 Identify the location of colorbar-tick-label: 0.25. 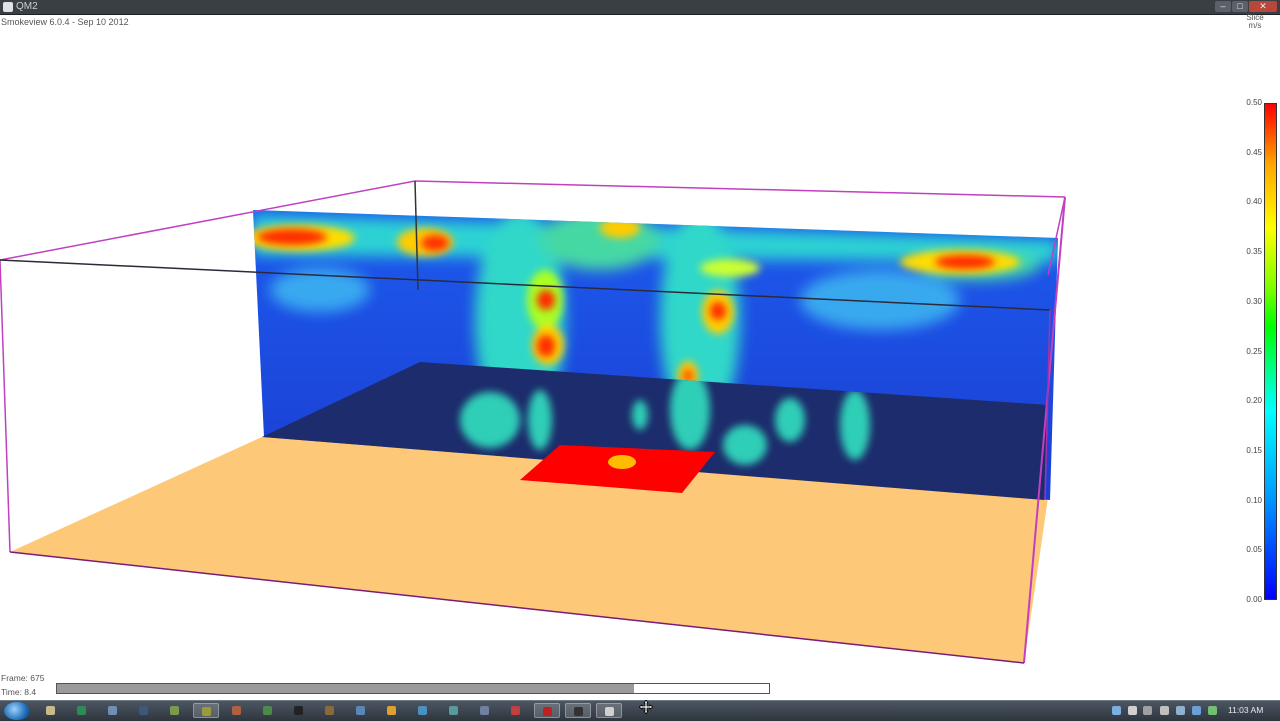
(1254, 351).